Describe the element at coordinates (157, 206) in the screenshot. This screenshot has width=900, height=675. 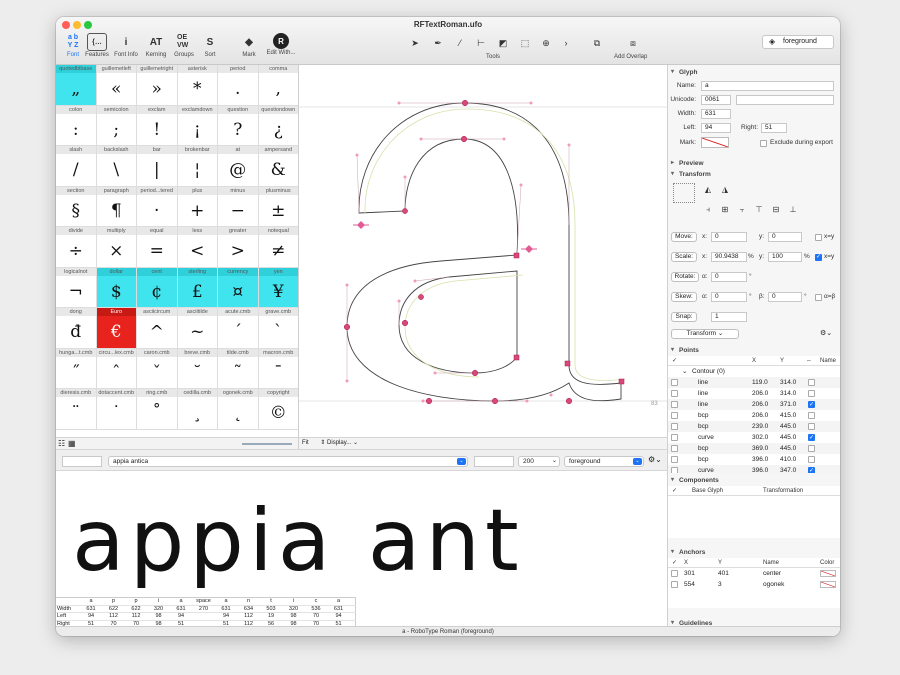
I see `glyph-cell: period...tered ·` at that location.